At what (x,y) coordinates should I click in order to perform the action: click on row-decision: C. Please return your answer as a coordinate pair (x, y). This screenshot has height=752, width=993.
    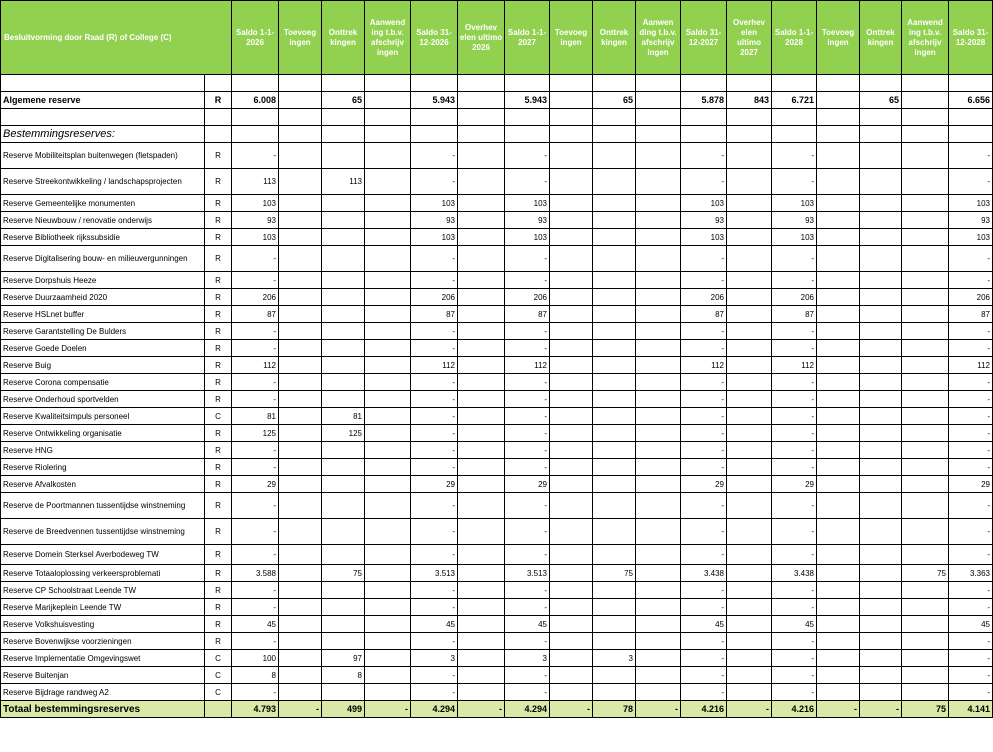
    Looking at the image, I should click on (218, 692).